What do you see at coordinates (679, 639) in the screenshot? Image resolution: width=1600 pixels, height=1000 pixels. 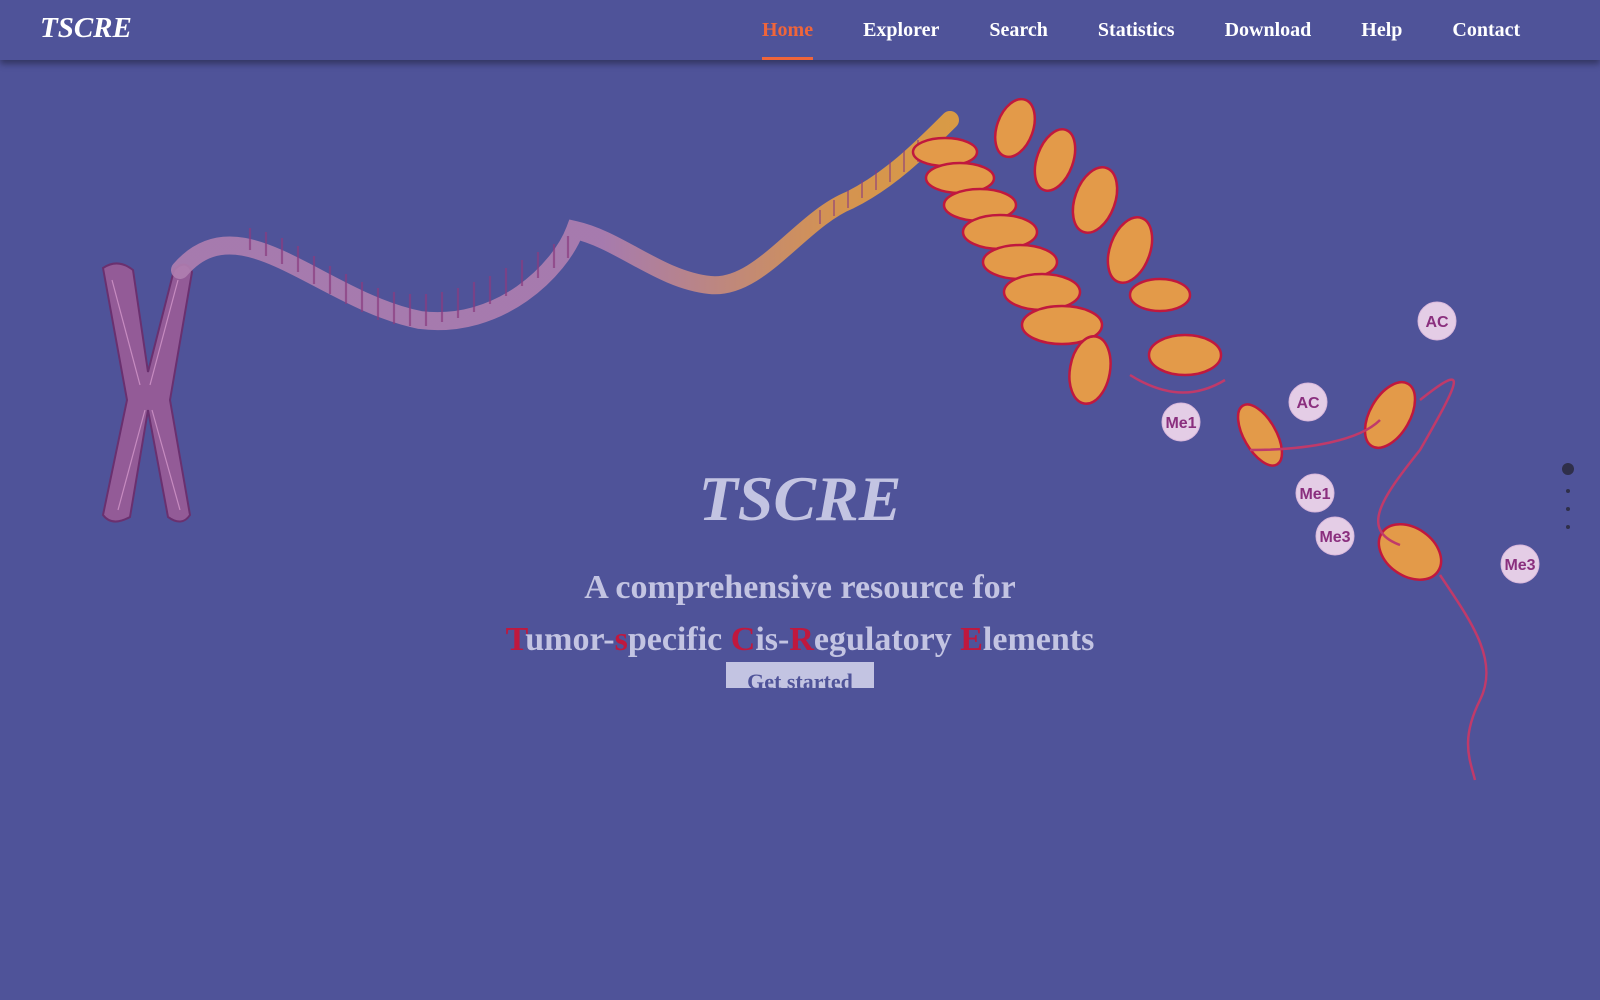 I see `acronym-text: pecific` at bounding box center [679, 639].